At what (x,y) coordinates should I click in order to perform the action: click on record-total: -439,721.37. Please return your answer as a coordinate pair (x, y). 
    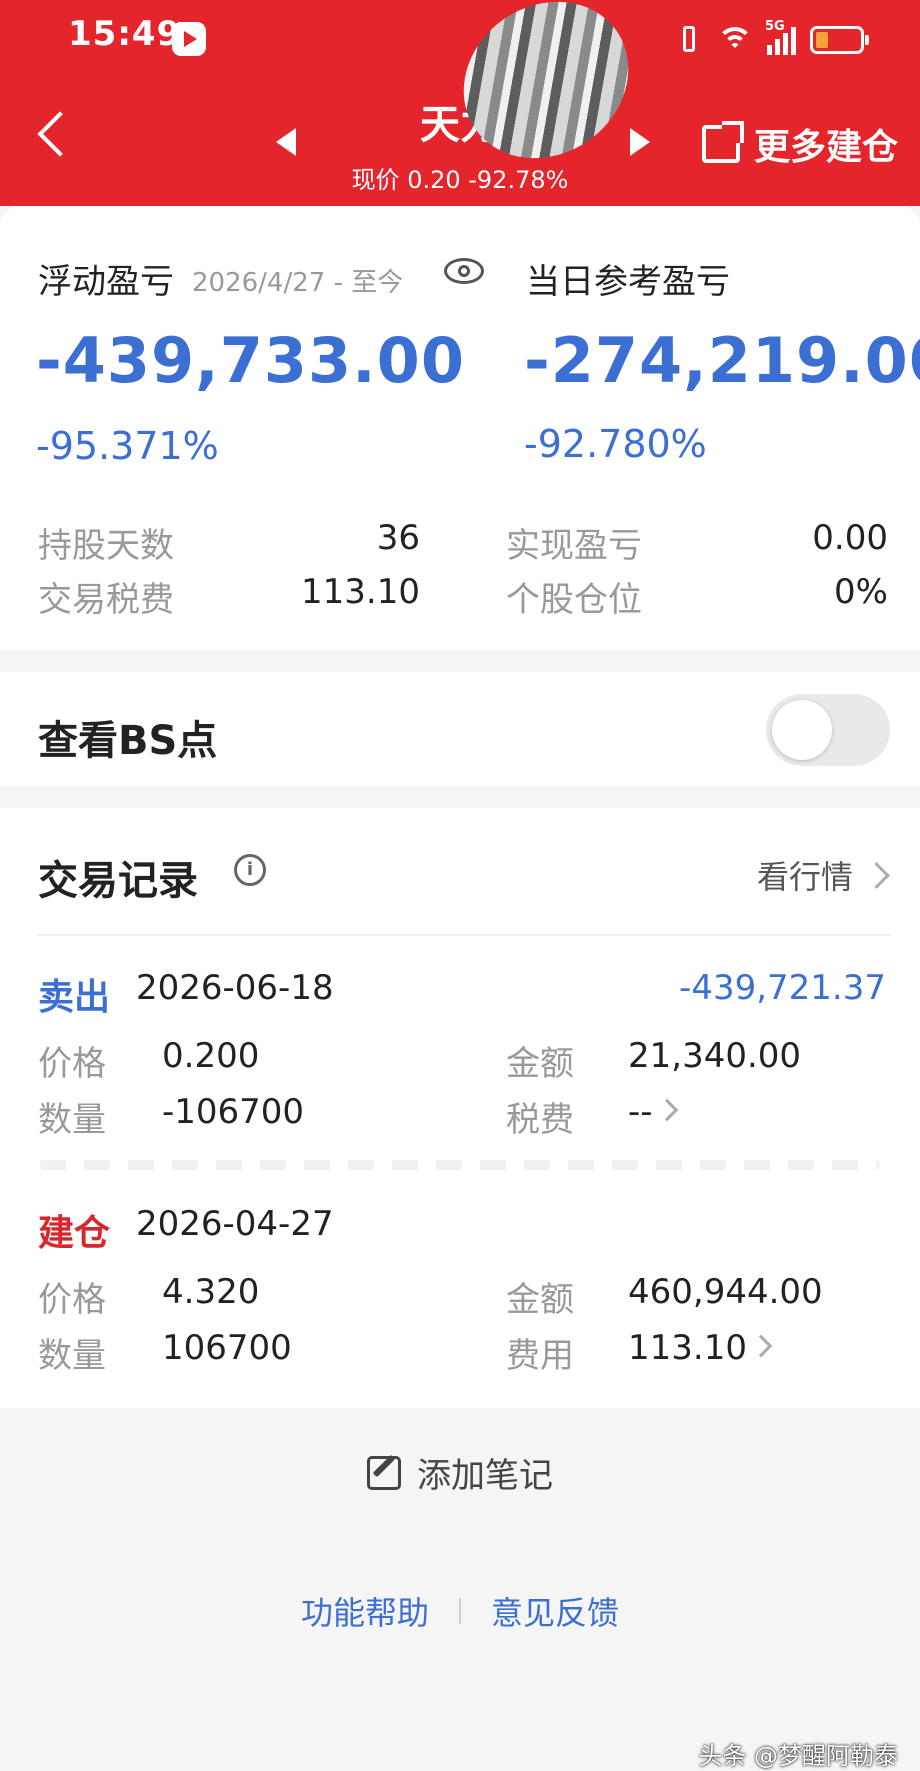
    Looking at the image, I should click on (782, 988).